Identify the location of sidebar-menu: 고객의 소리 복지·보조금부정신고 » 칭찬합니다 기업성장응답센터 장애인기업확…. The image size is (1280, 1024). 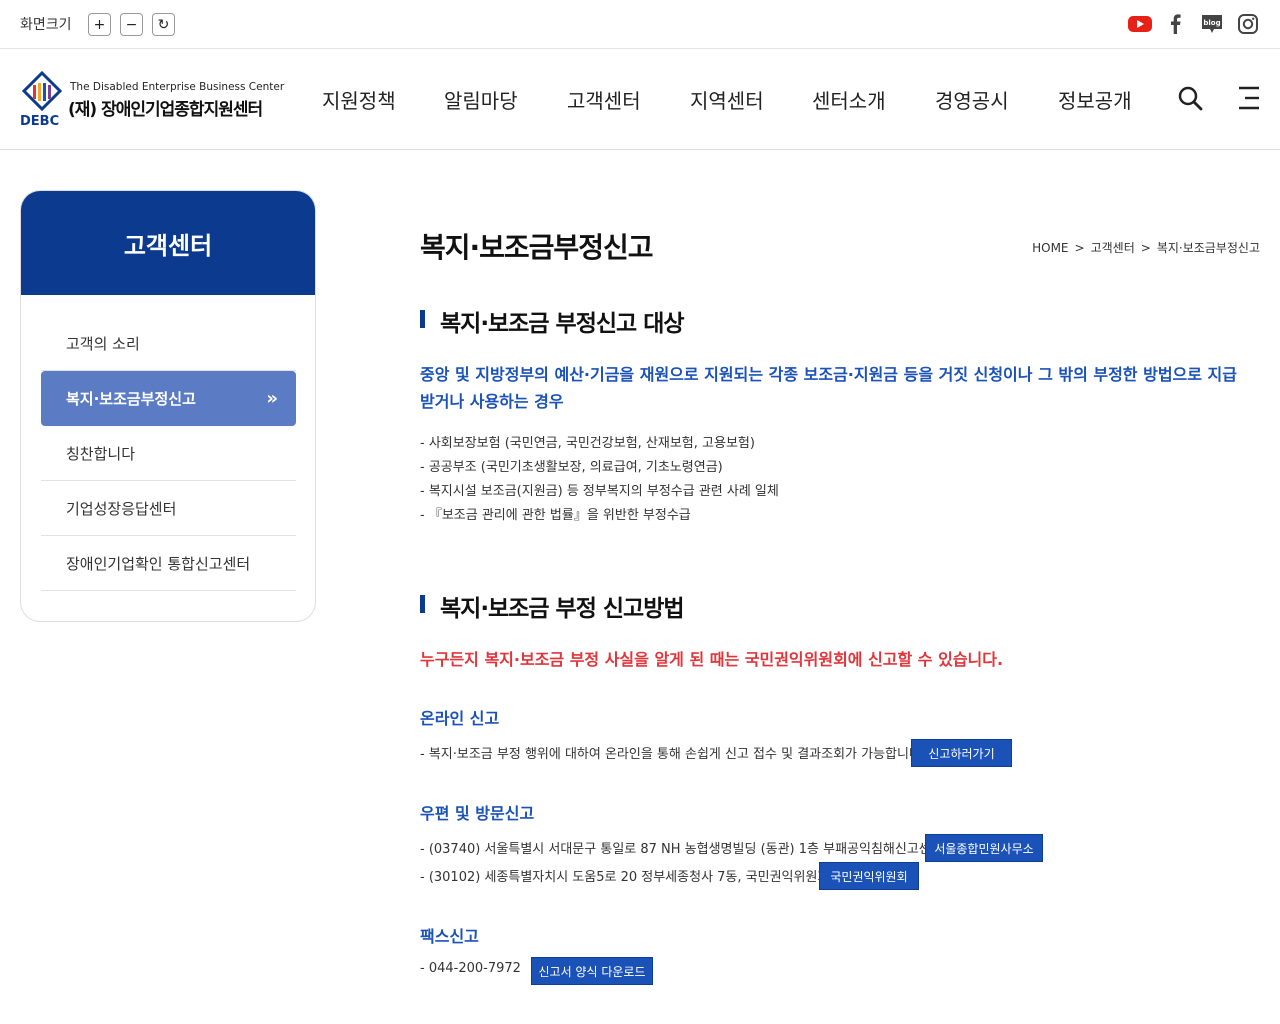
(168, 453).